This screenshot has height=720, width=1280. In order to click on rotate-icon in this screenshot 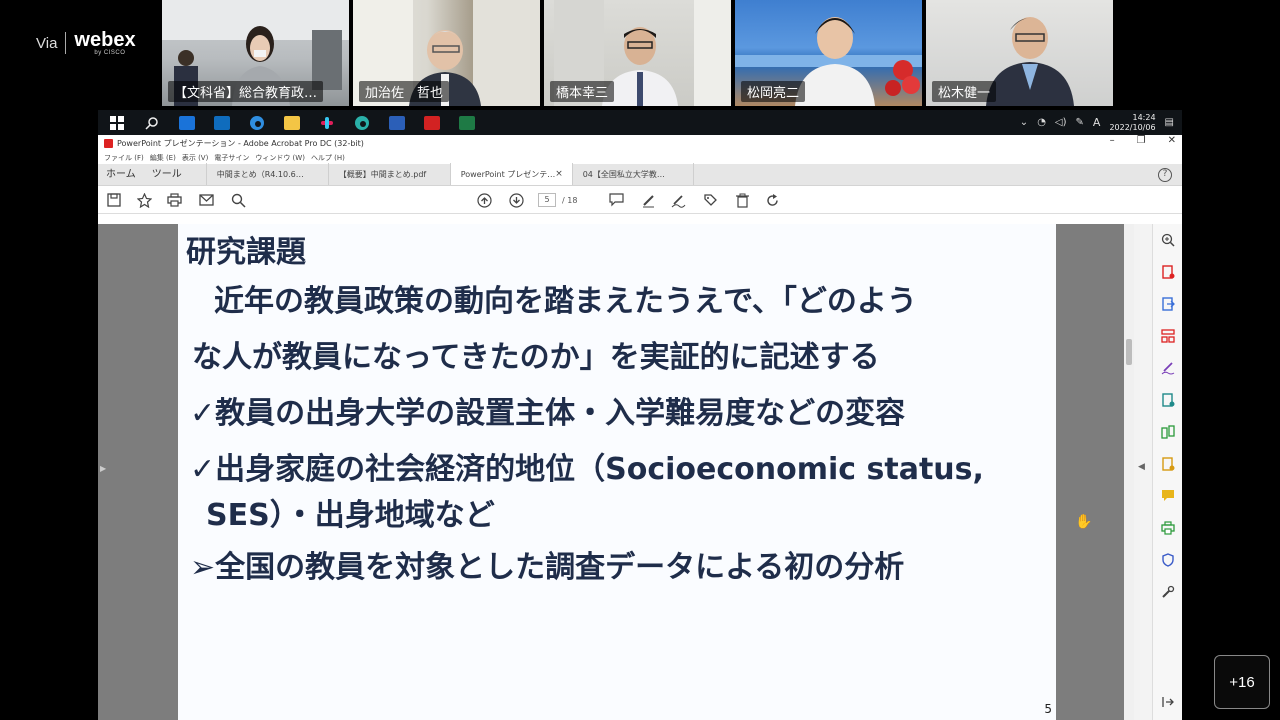, I will do `click(772, 200)`.